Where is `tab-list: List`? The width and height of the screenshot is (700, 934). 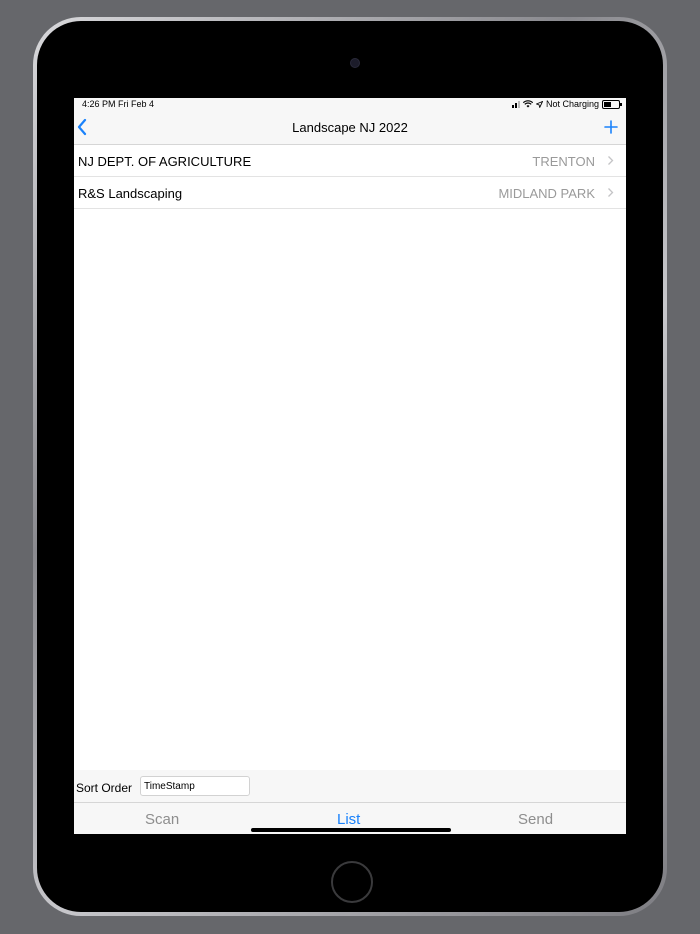 tab-list: List is located at coordinates (348, 819).